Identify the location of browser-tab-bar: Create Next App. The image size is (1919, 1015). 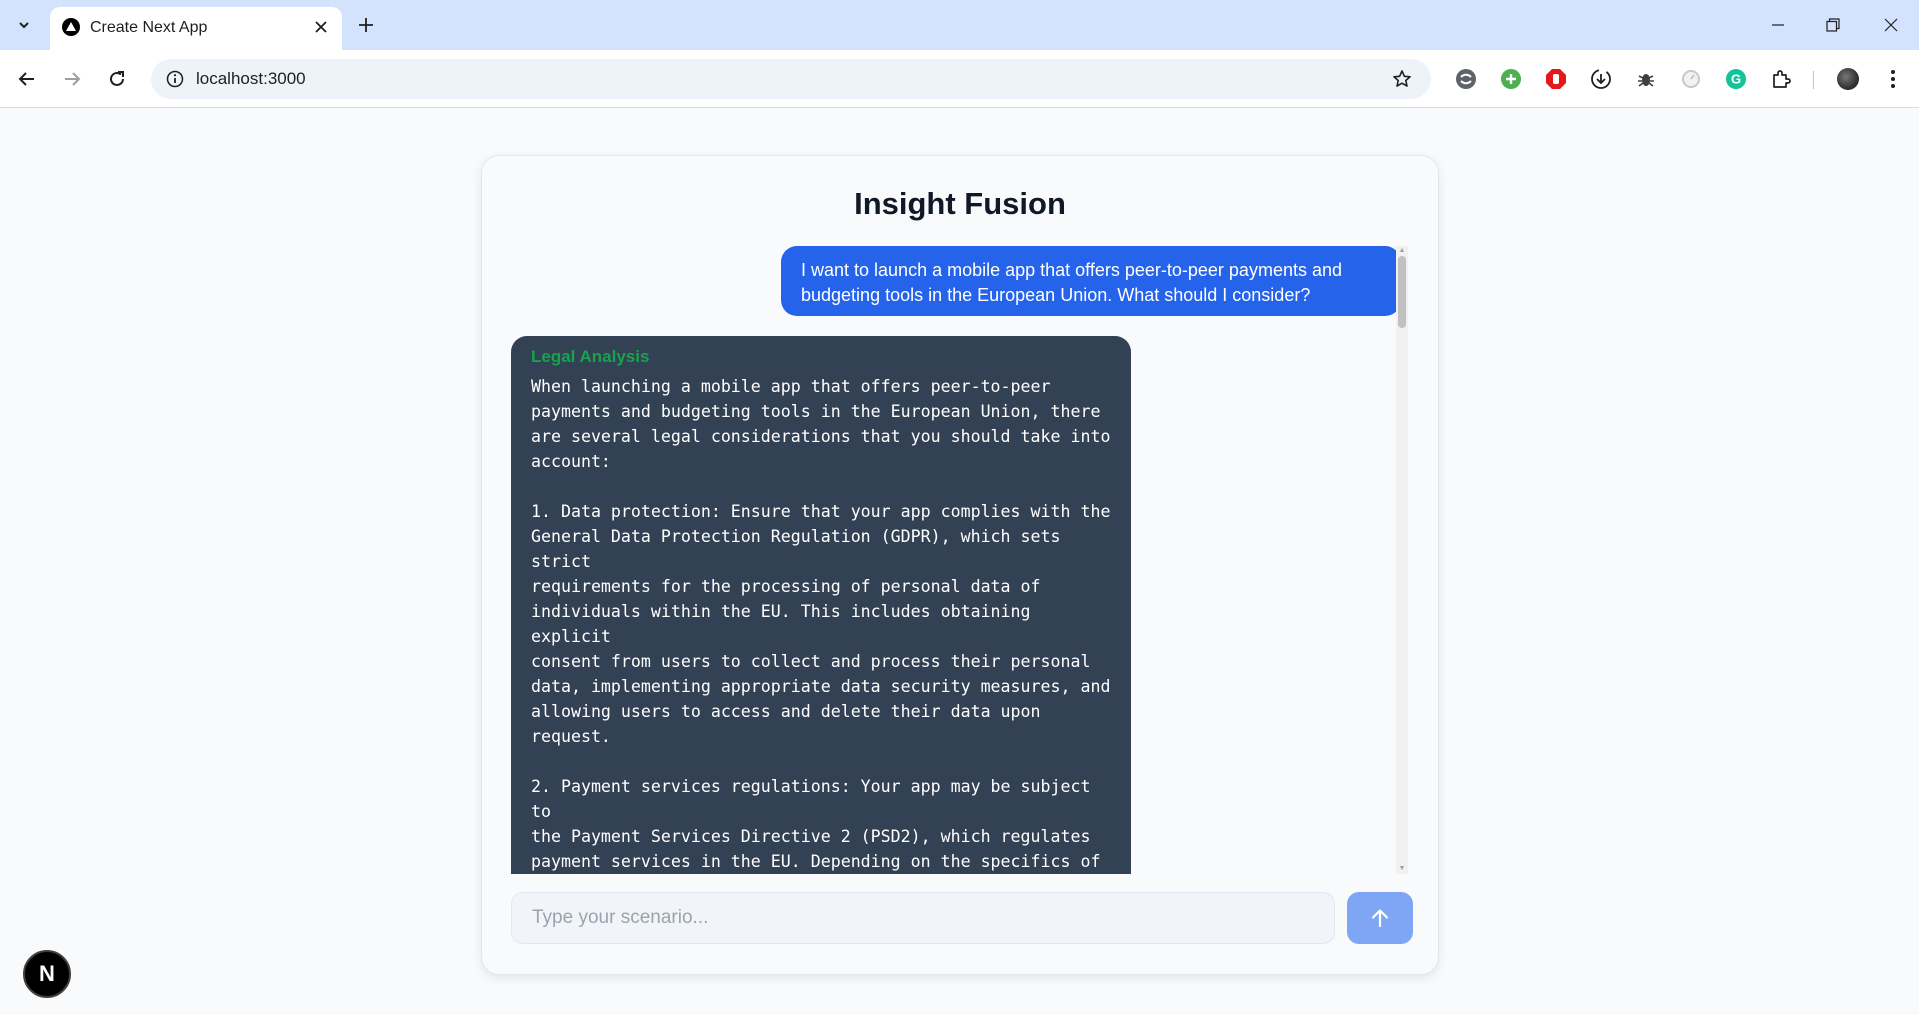
(959, 25).